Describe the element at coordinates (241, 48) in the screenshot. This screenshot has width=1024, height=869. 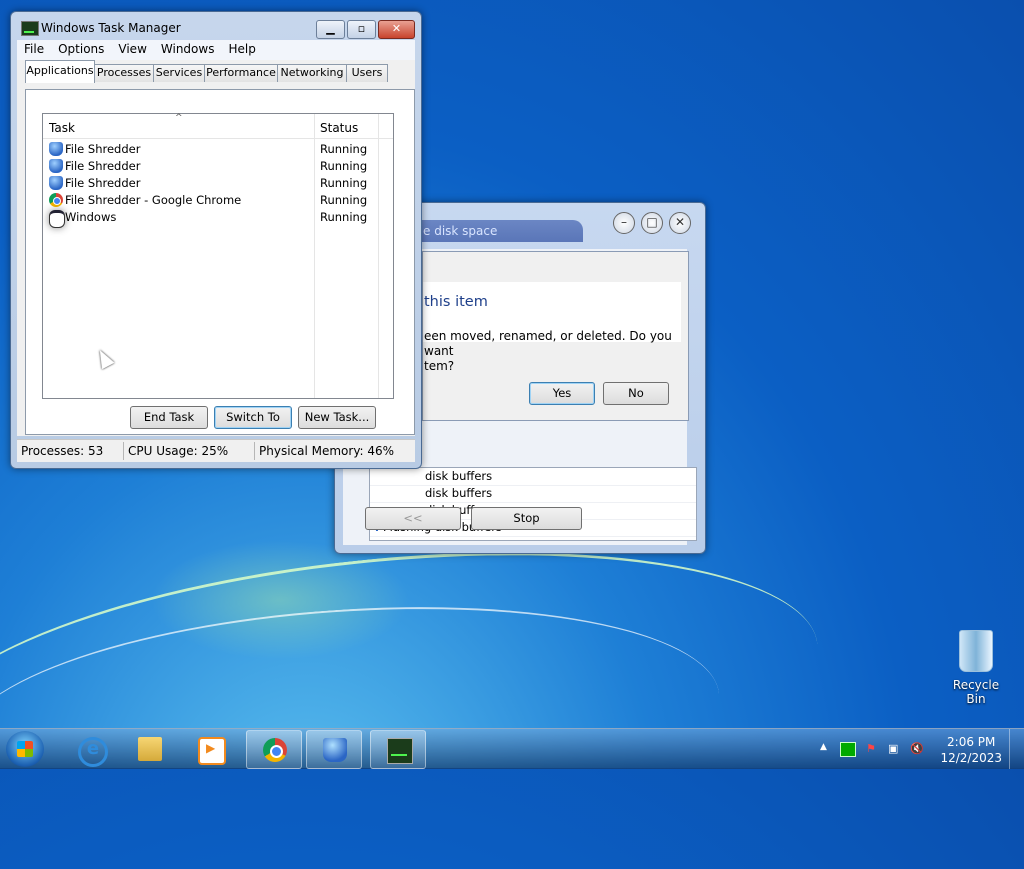
I see `menu-help: Help` at that location.